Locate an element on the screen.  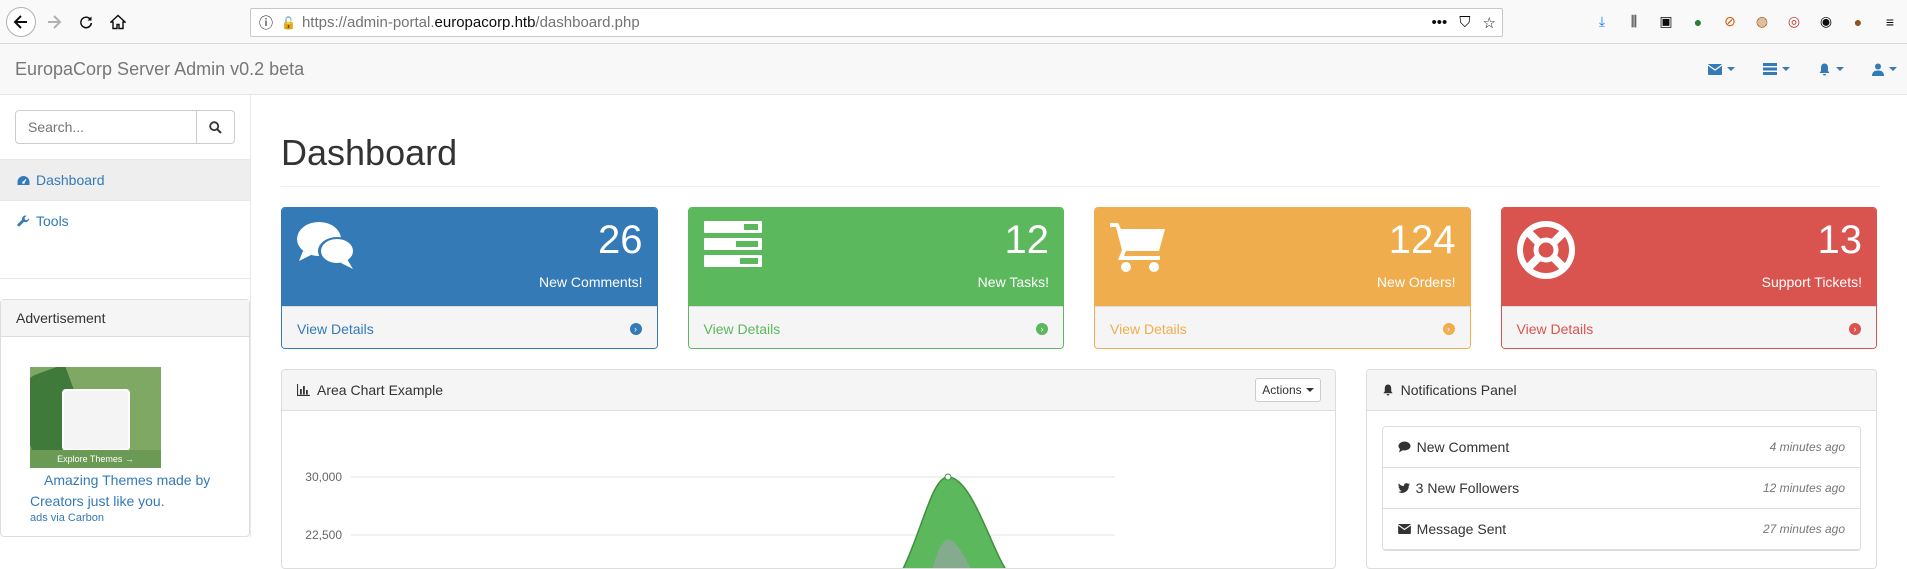
ad-image-caption: Explore Themes → is located at coordinates (95, 459).